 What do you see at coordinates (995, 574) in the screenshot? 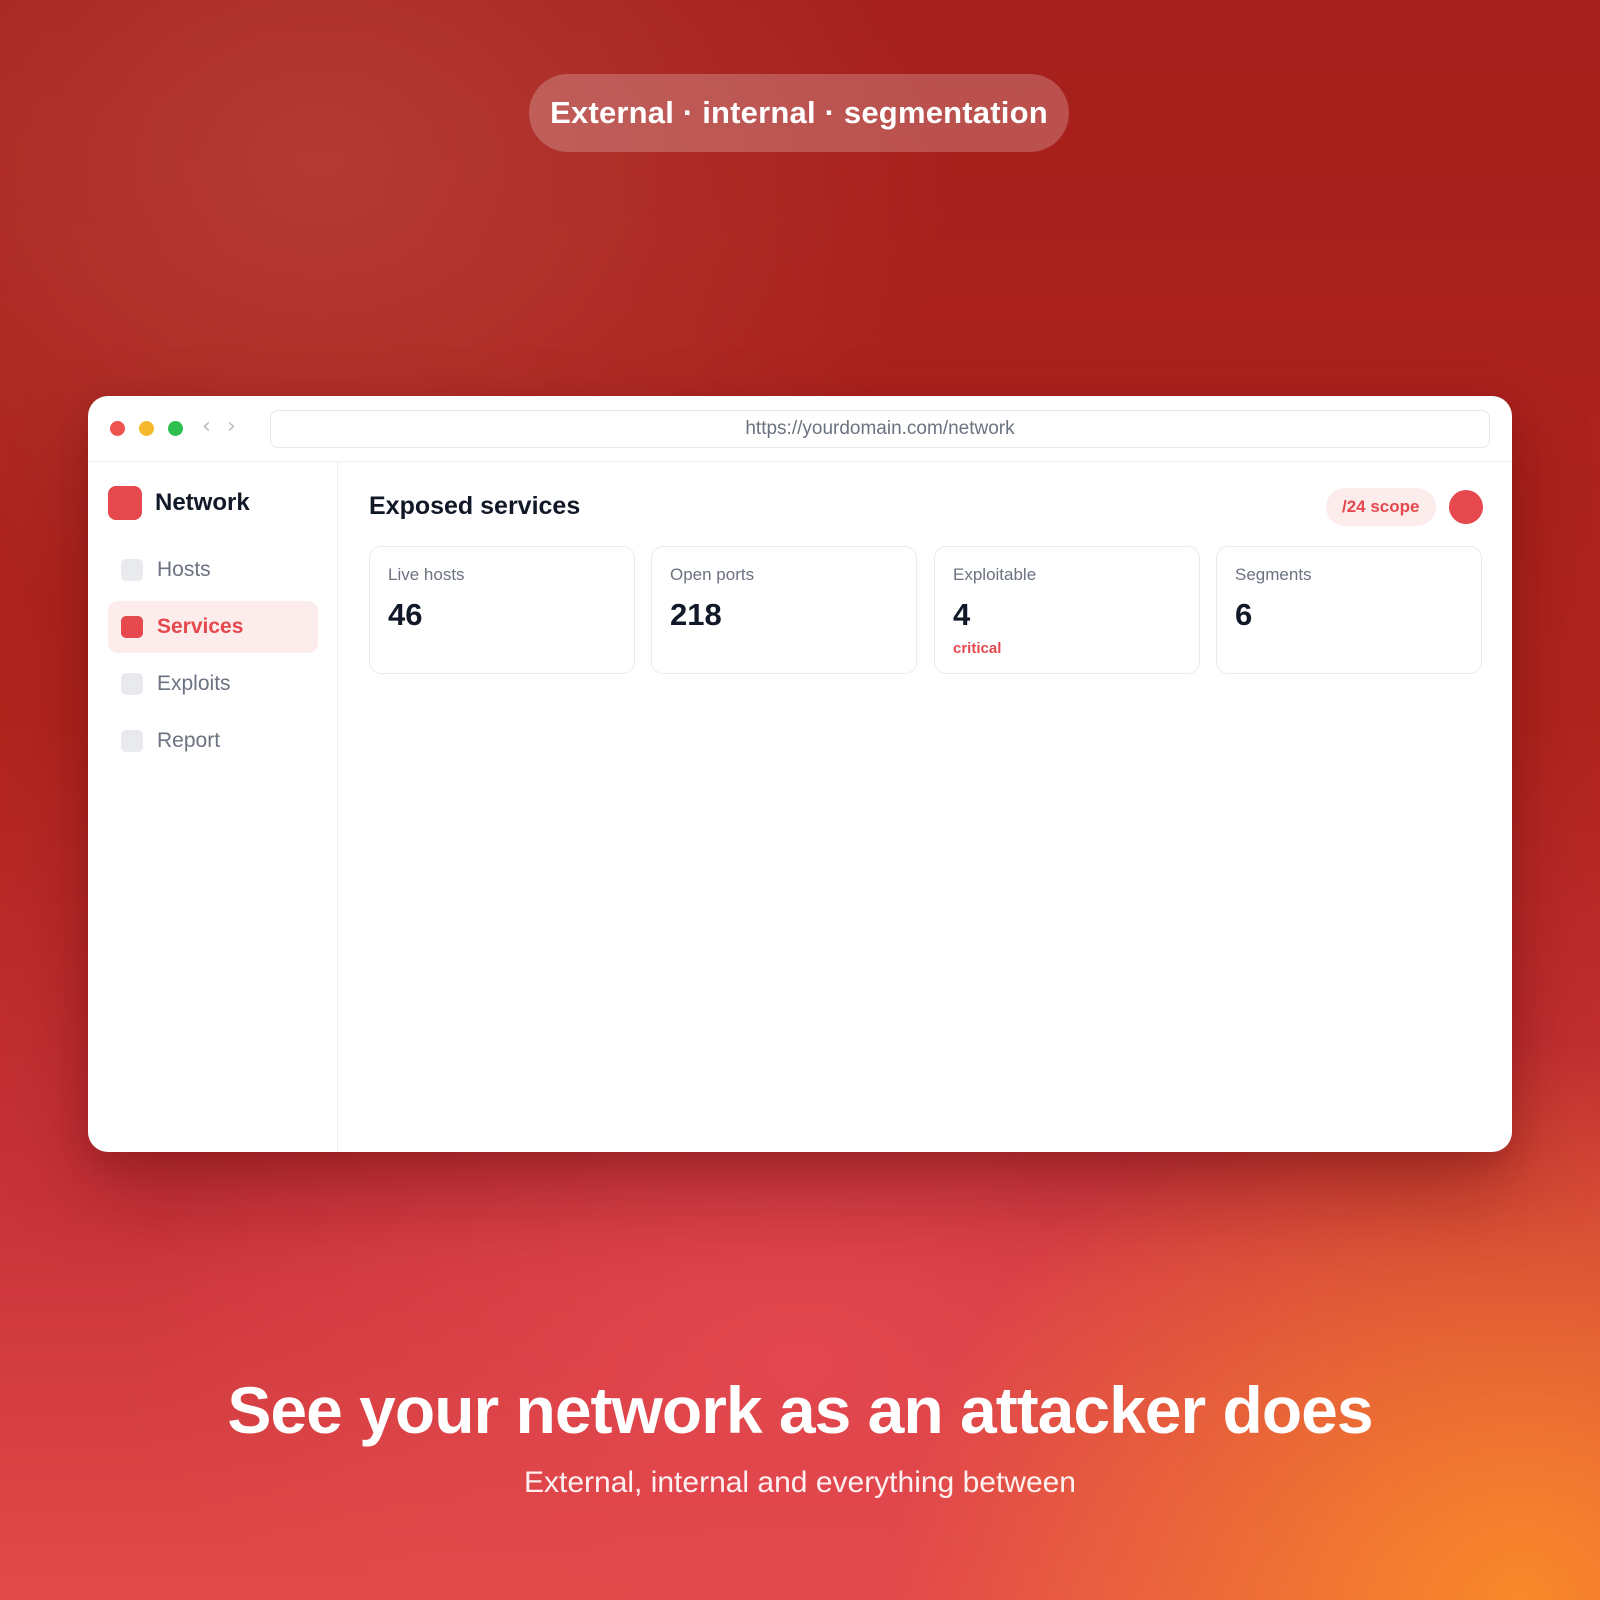
I see `stat-label: Exploitable` at bounding box center [995, 574].